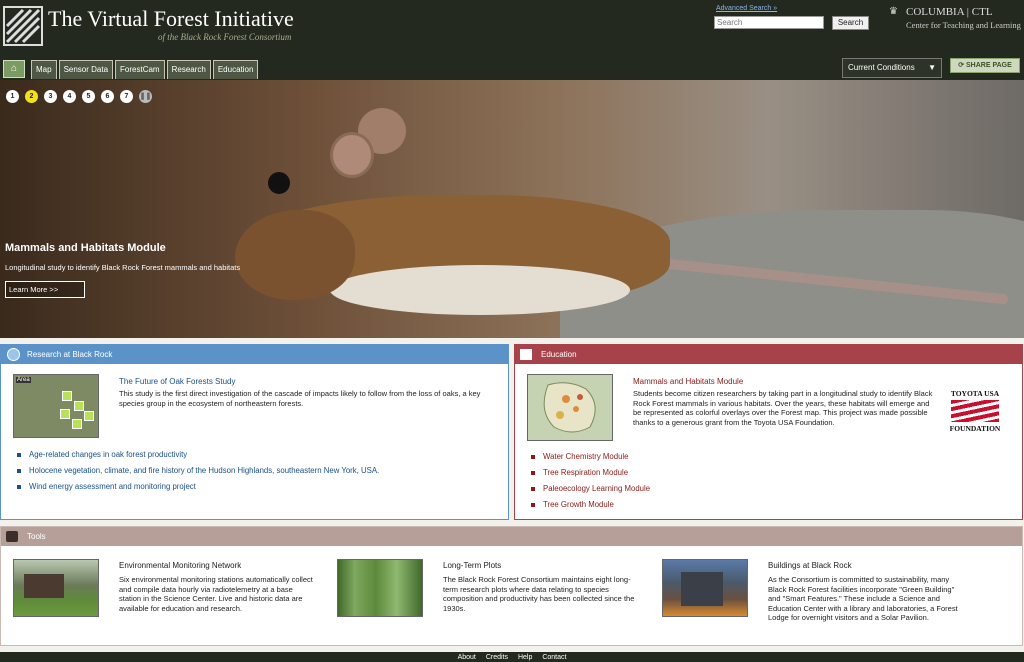  Describe the element at coordinates (702, 589) in the screenshot. I see `building-shape` at that location.